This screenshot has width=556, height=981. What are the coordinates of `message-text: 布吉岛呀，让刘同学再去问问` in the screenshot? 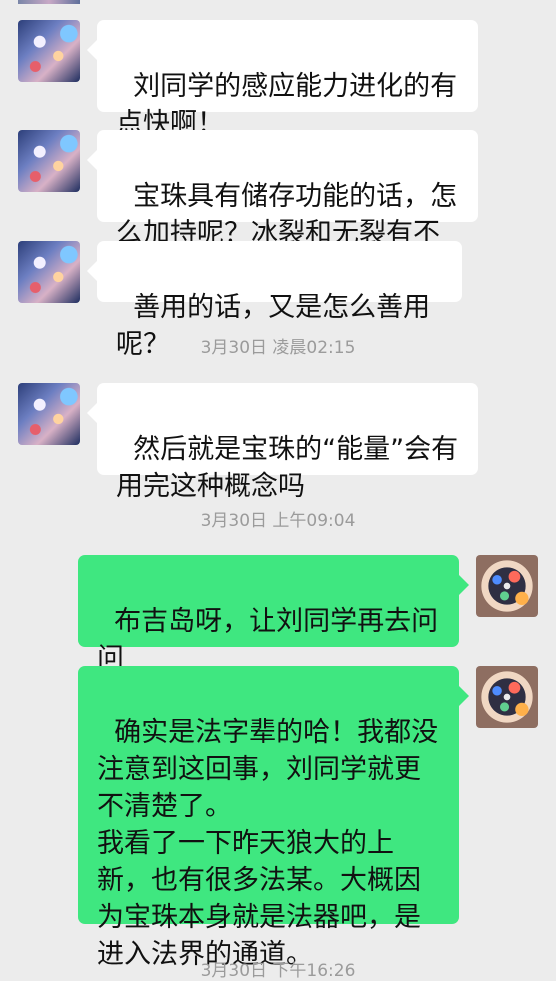 It's located at (268, 640).